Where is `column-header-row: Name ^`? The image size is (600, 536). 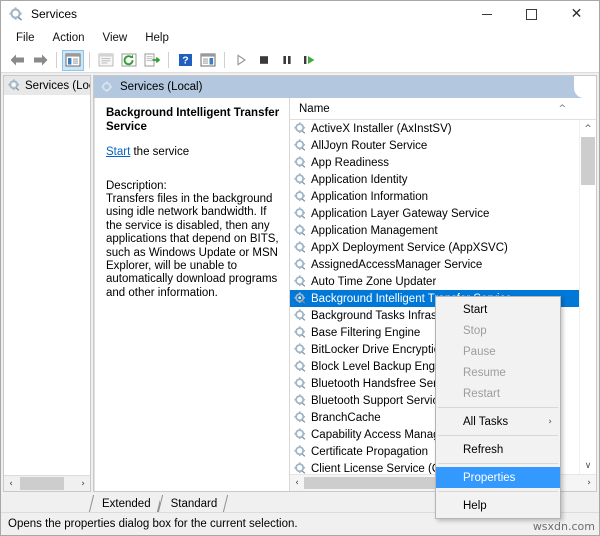
column-header-row: Name ^ is located at coordinates (443, 109).